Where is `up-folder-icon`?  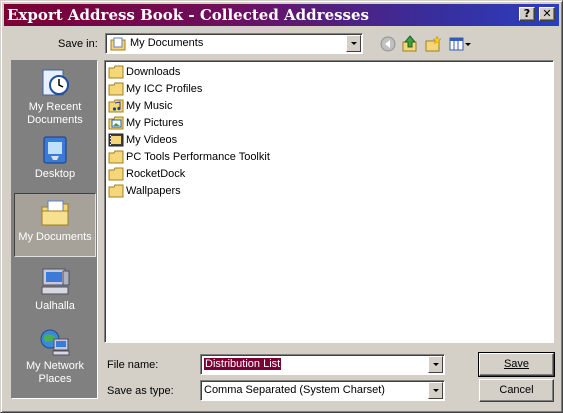 up-folder-icon is located at coordinates (410, 44).